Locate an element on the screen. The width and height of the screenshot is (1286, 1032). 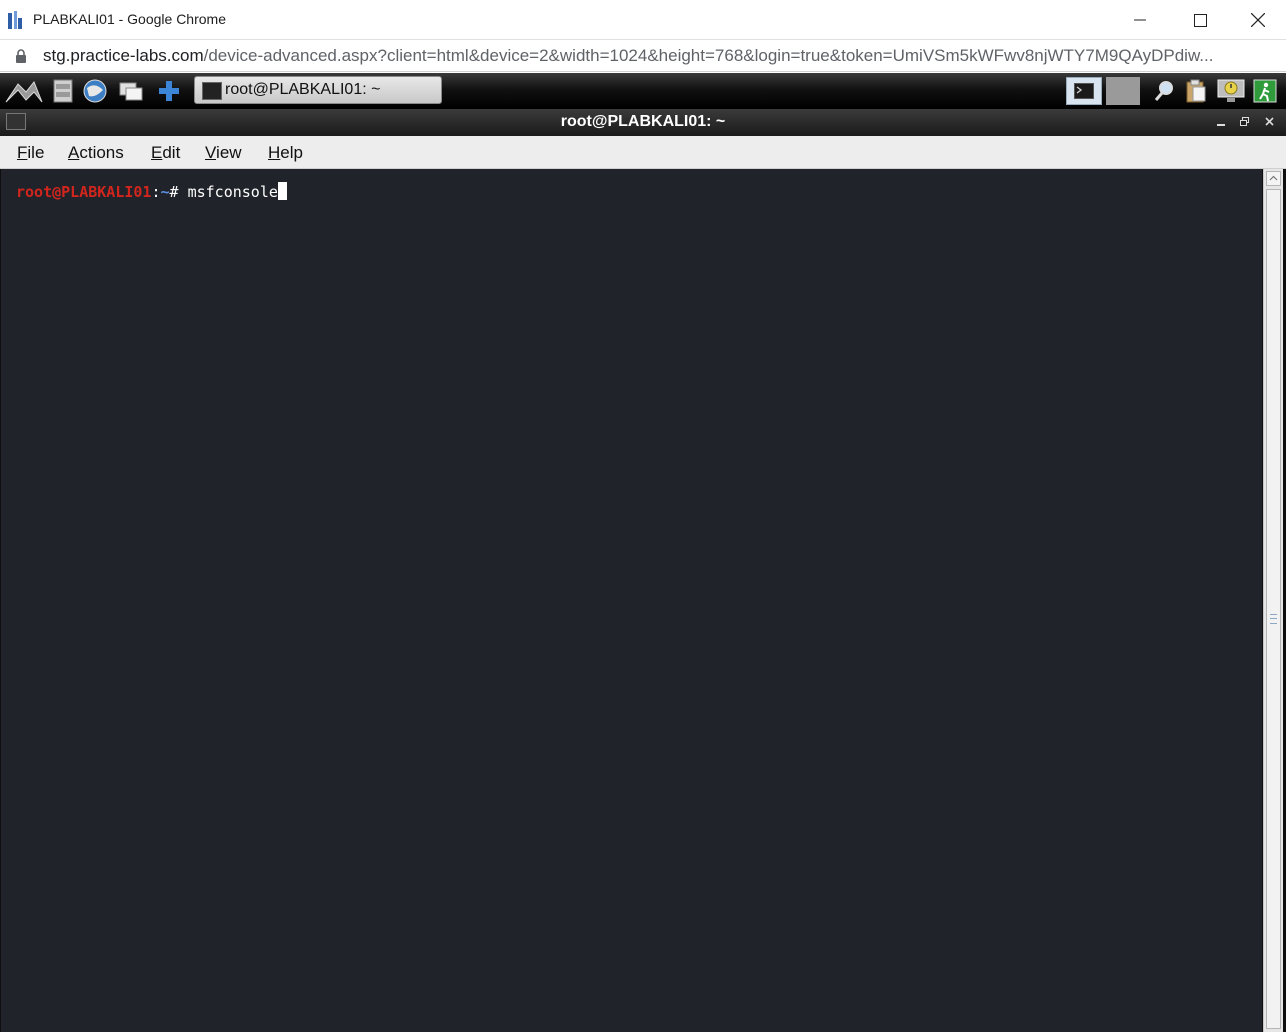
menu-file: File is located at coordinates (30, 153).